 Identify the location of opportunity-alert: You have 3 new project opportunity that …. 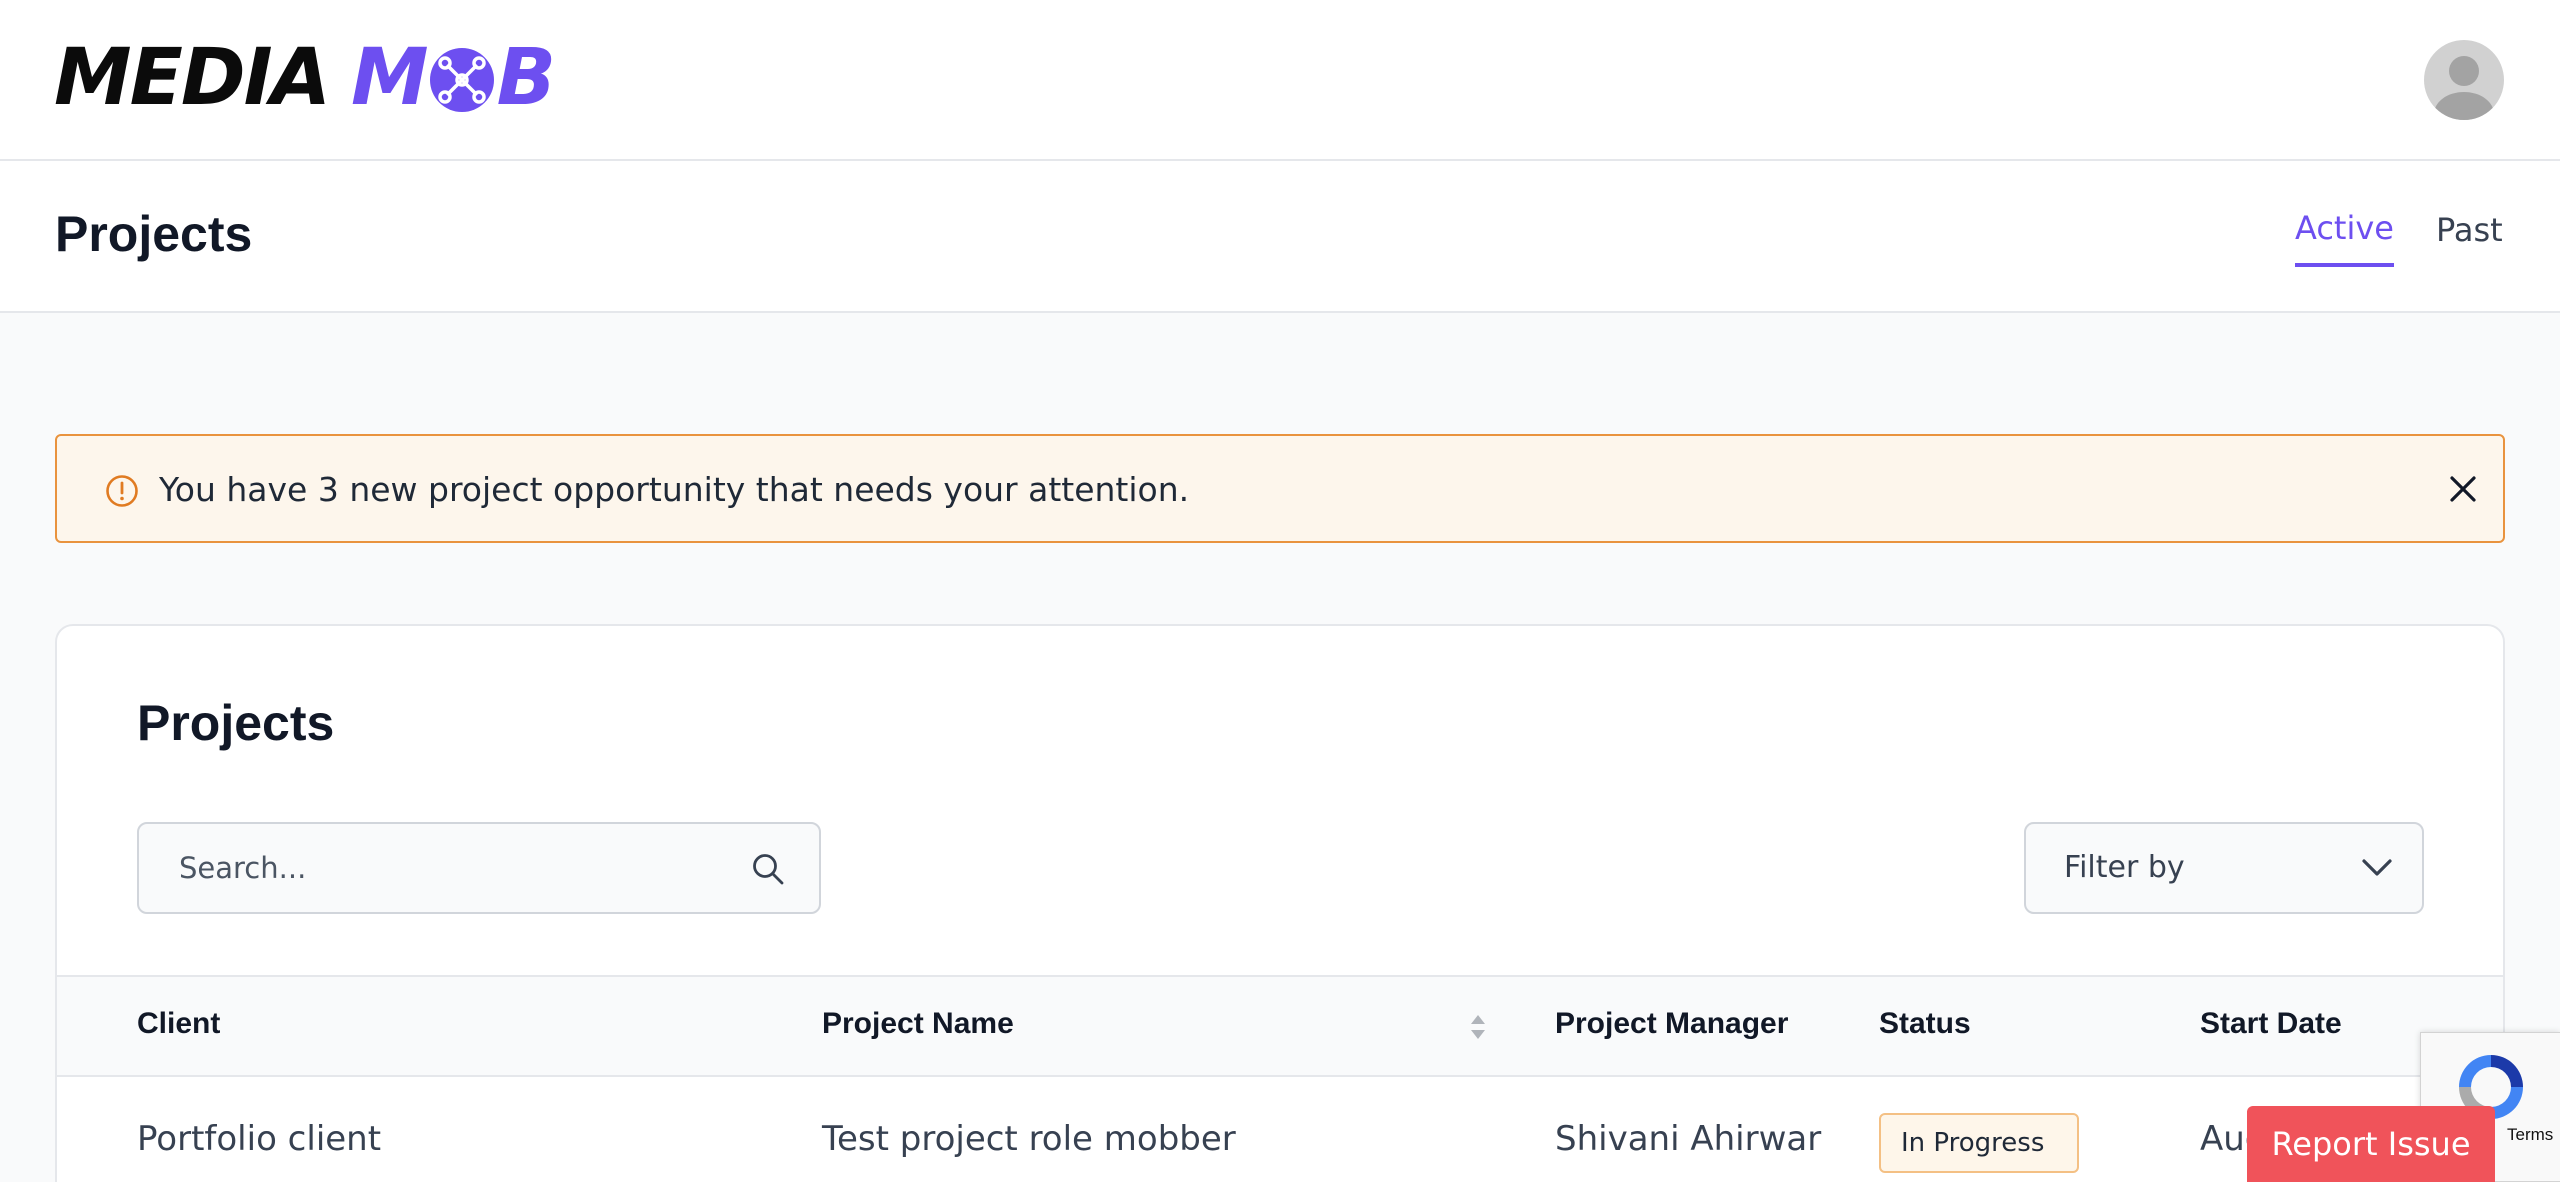
(1280, 488).